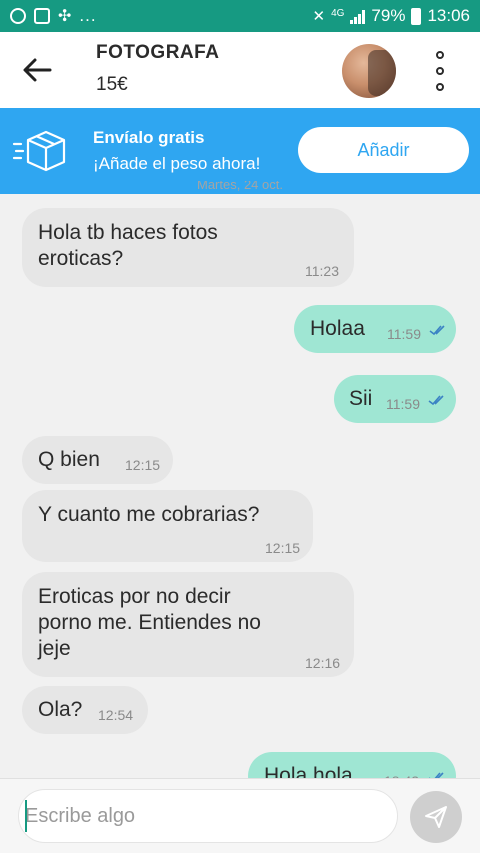  I want to click on paper-plane-icon, so click(436, 817).